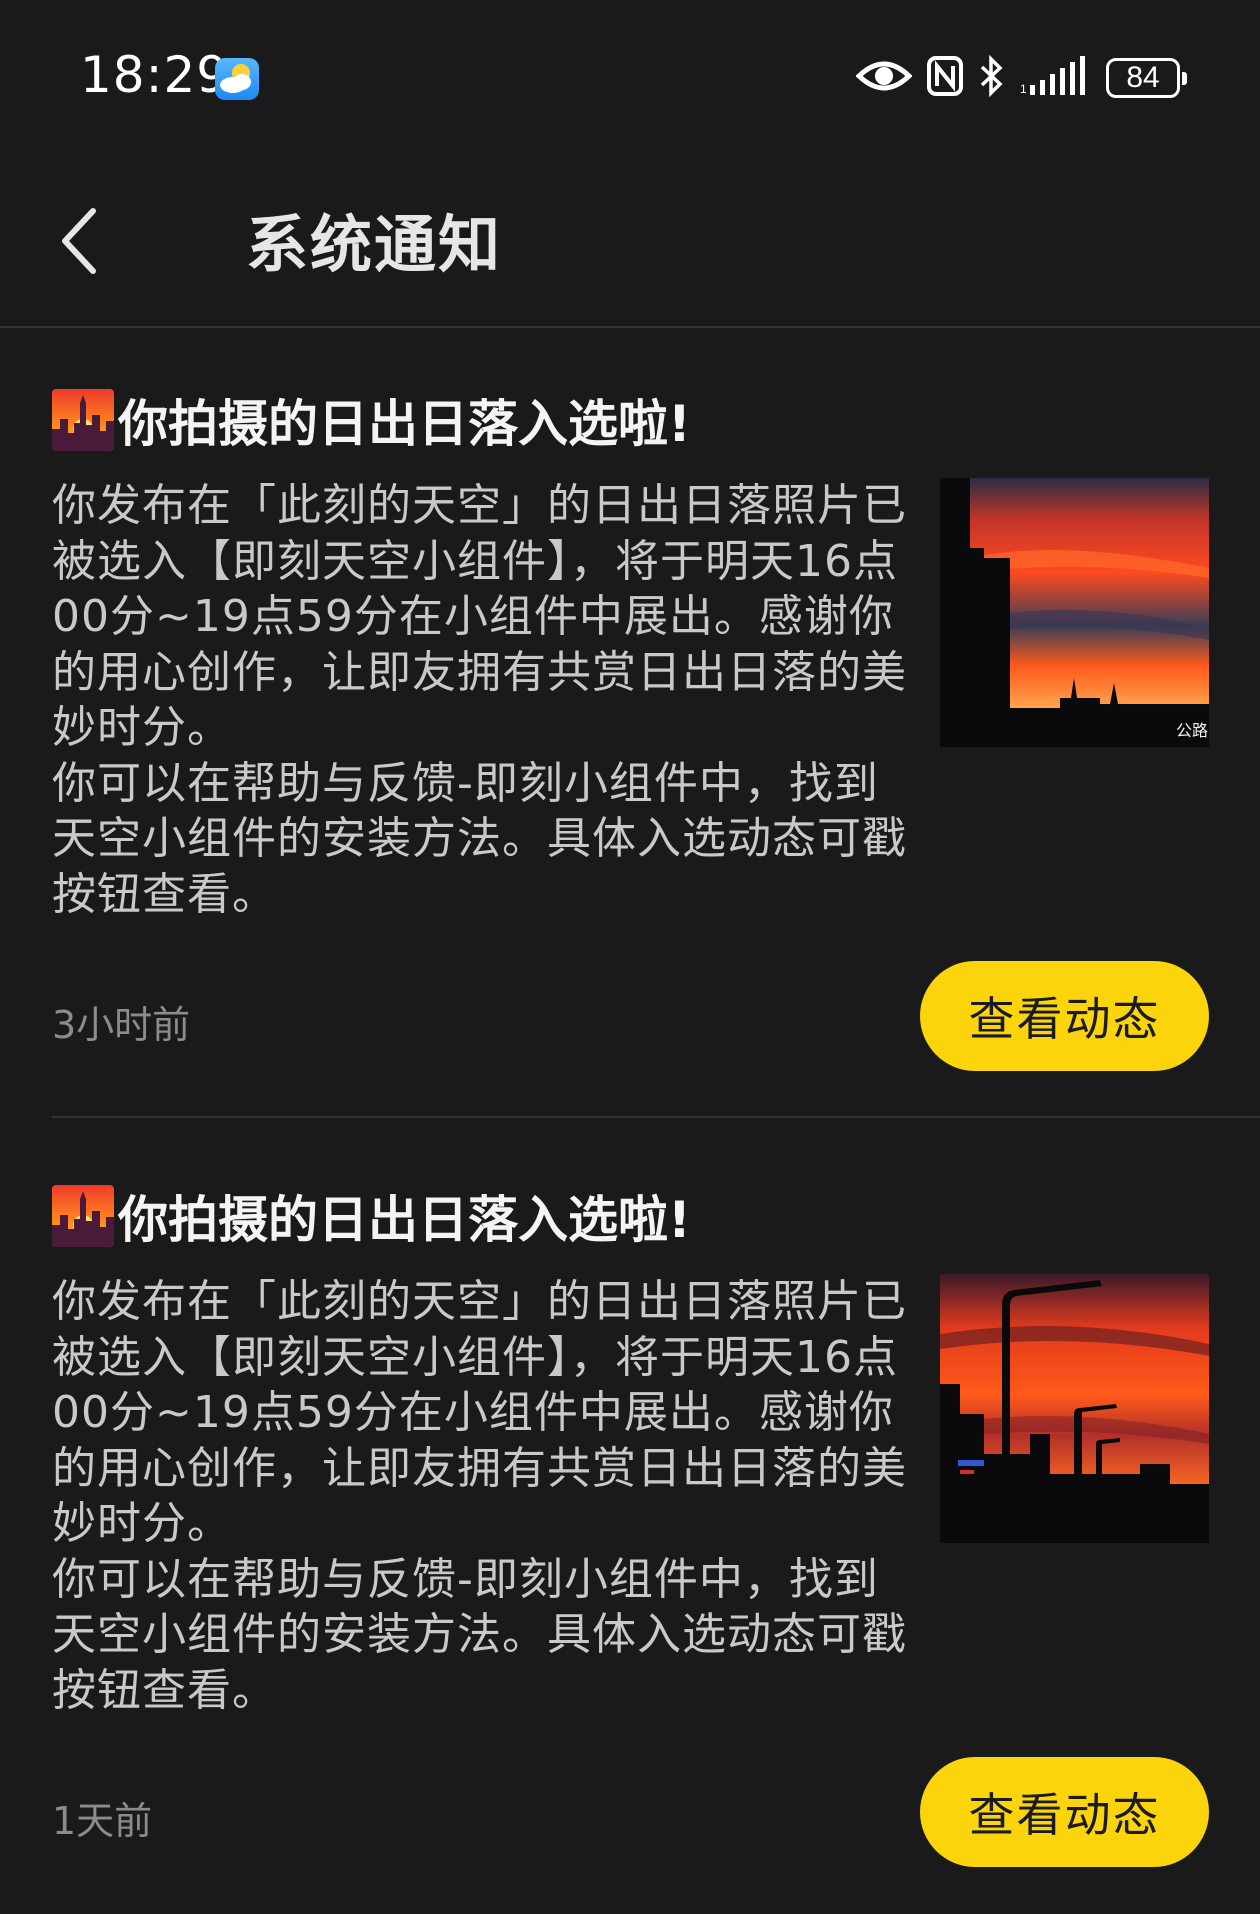 The width and height of the screenshot is (1260, 1914). I want to click on thumbnail-sign-text: 公路, so click(1192, 730).